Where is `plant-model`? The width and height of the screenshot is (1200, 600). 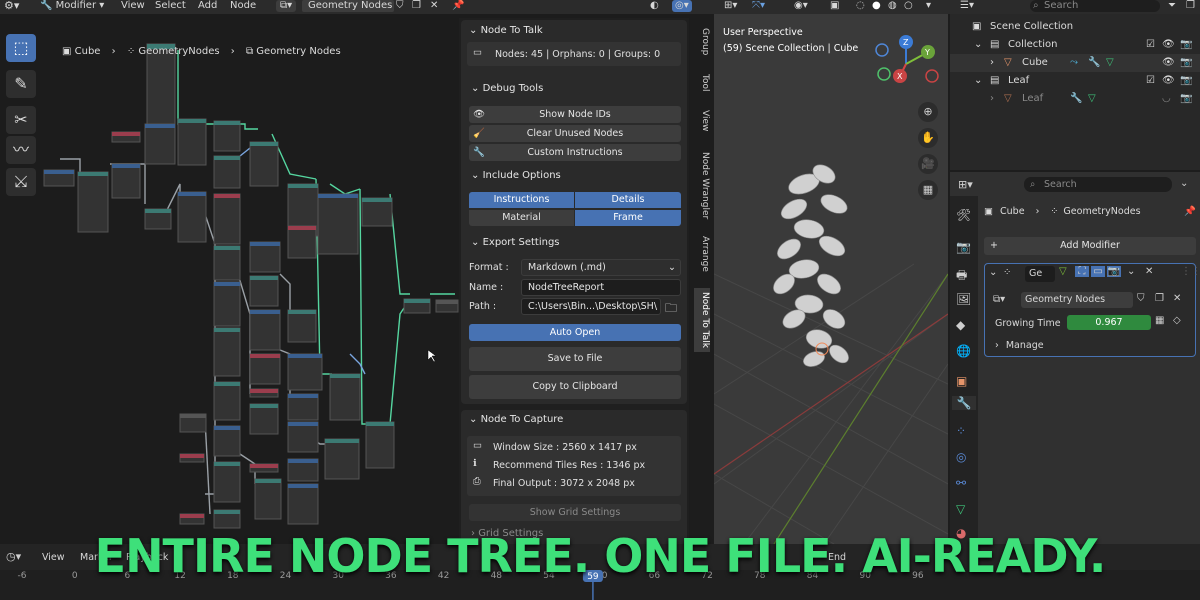
plant-model is located at coordinates (811, 265).